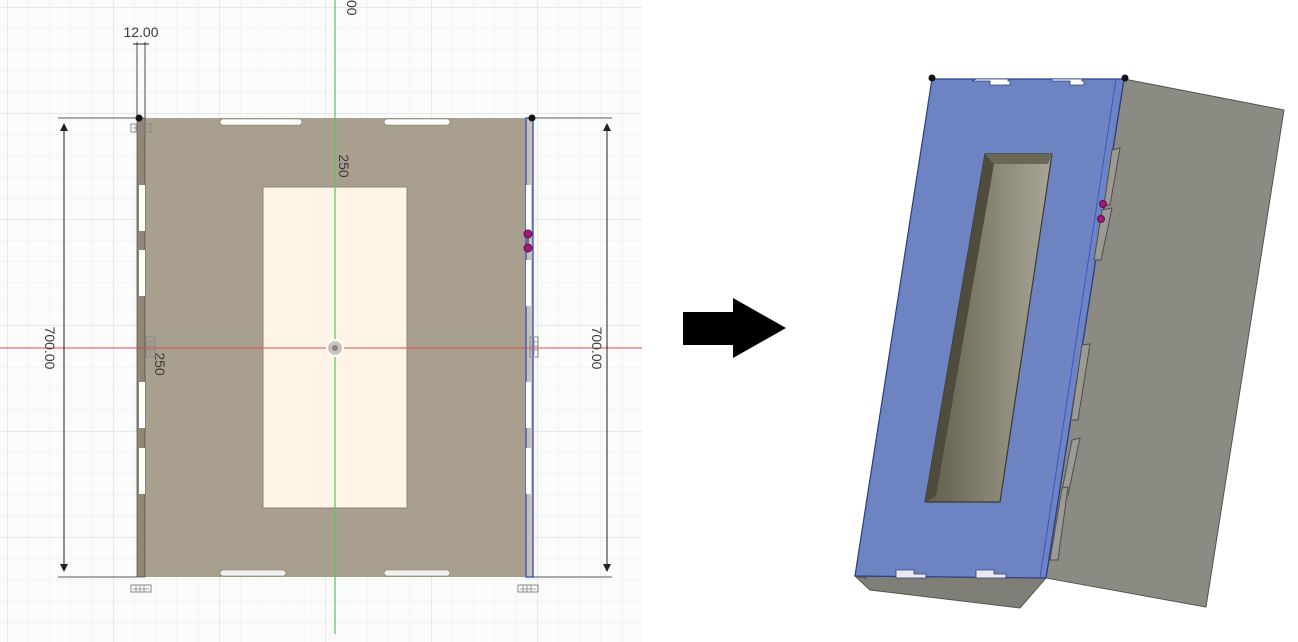 The height and width of the screenshot is (642, 1298). What do you see at coordinates (950, 592) in the screenshot?
I see `bottom-panel-3d` at bounding box center [950, 592].